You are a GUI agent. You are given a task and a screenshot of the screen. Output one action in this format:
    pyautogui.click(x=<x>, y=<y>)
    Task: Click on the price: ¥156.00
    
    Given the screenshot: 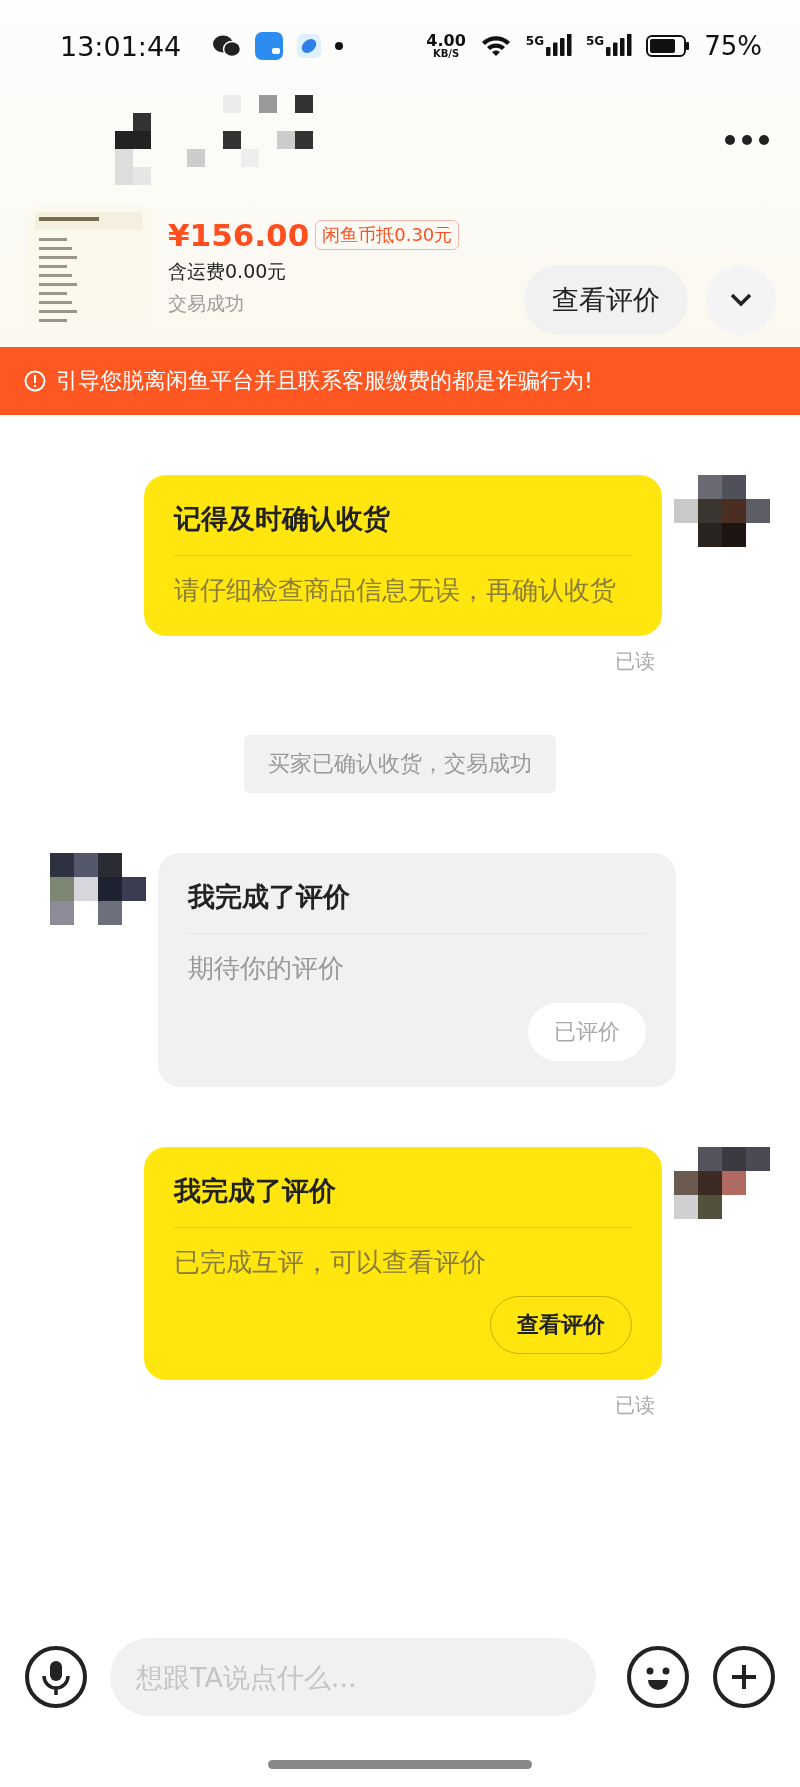 What is the action you would take?
    pyautogui.click(x=239, y=235)
    